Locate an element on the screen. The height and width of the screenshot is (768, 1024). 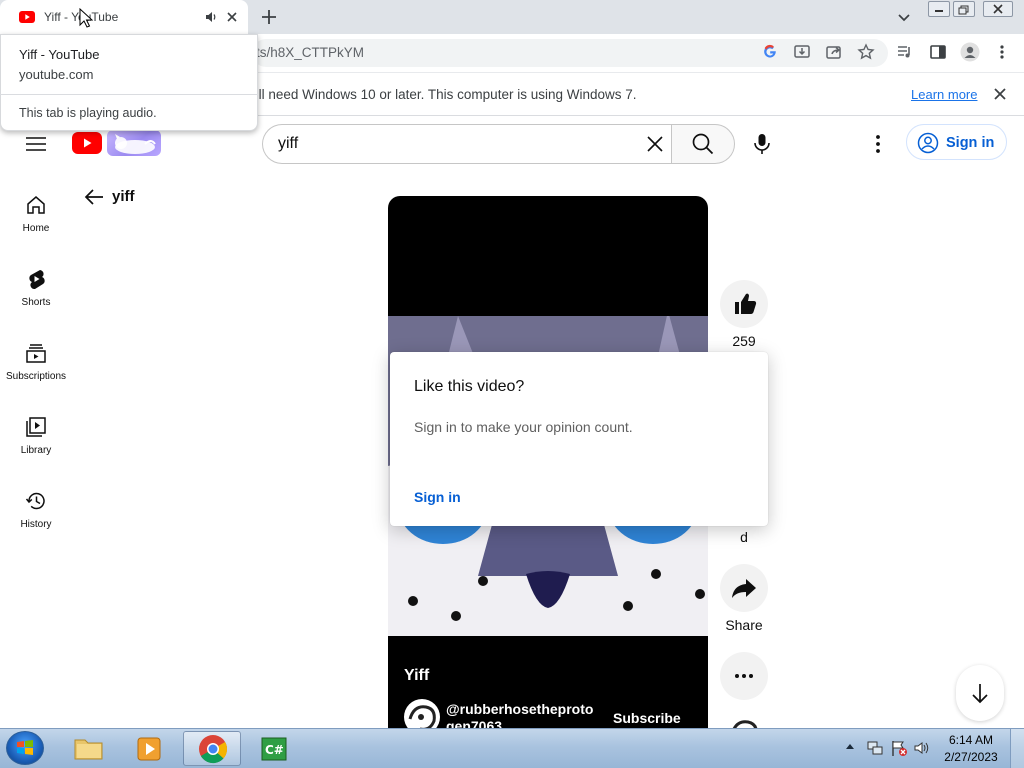
action-center-flag-icon is located at coordinates (899, 748).